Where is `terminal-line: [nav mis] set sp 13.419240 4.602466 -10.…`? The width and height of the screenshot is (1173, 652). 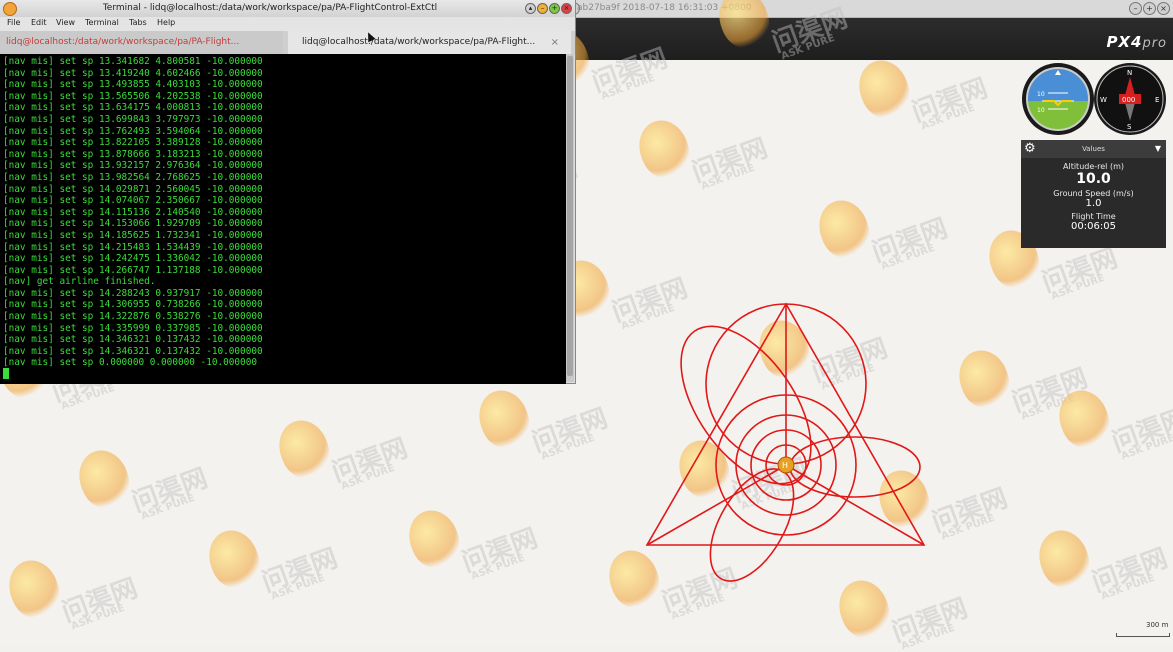
terminal-line: [nav mis] set sp 13.419240 4.602466 -10.… is located at coordinates (133, 73).